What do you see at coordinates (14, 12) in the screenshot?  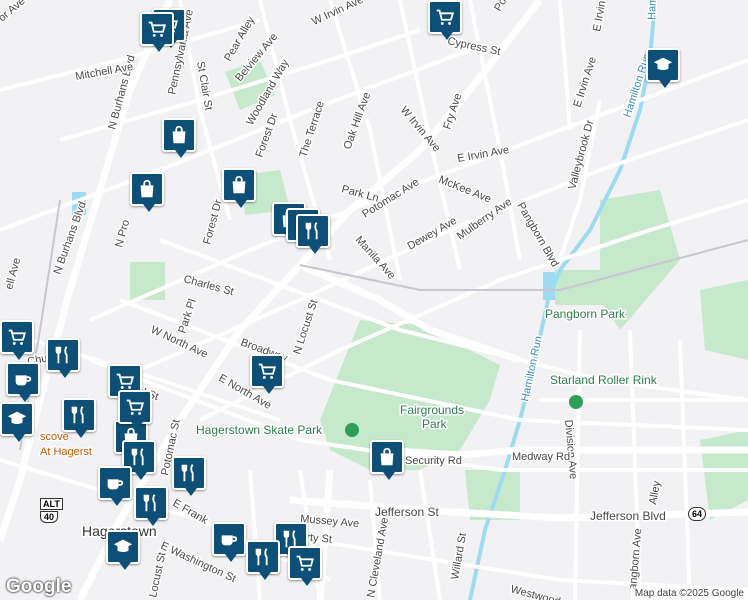 I see `street-label: or Ave` at bounding box center [14, 12].